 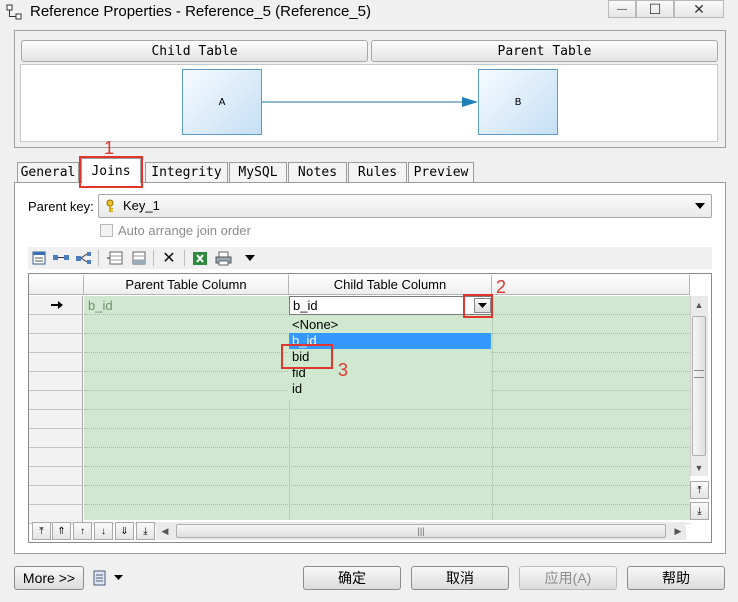 I want to click on delete-icon: ✕, so click(x=169, y=258).